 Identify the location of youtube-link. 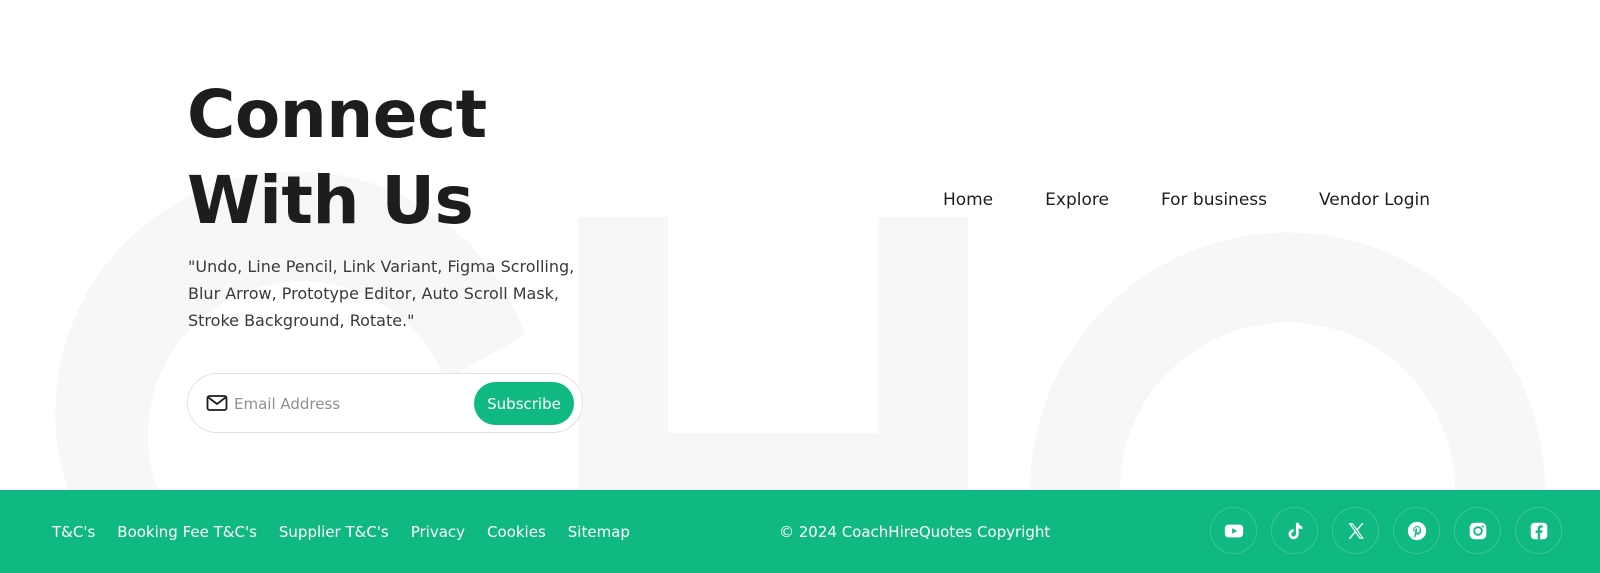
(1233, 530).